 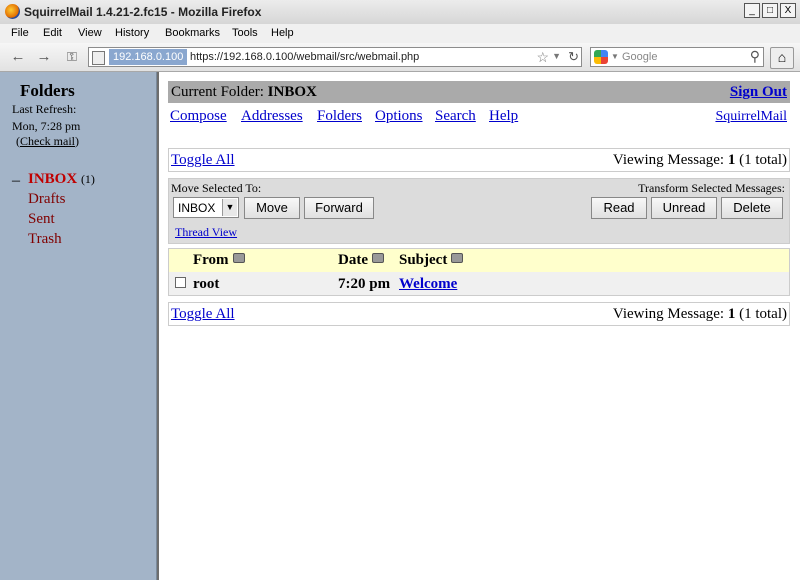 I want to click on delete-button: Delete, so click(x=752, y=208).